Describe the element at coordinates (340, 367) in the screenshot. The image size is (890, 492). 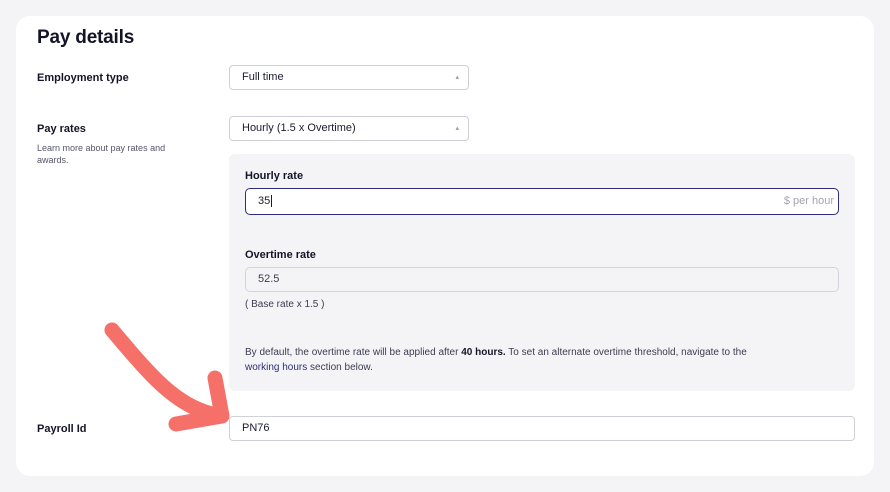
I see `overtime-note-suffix: section below.` at that location.